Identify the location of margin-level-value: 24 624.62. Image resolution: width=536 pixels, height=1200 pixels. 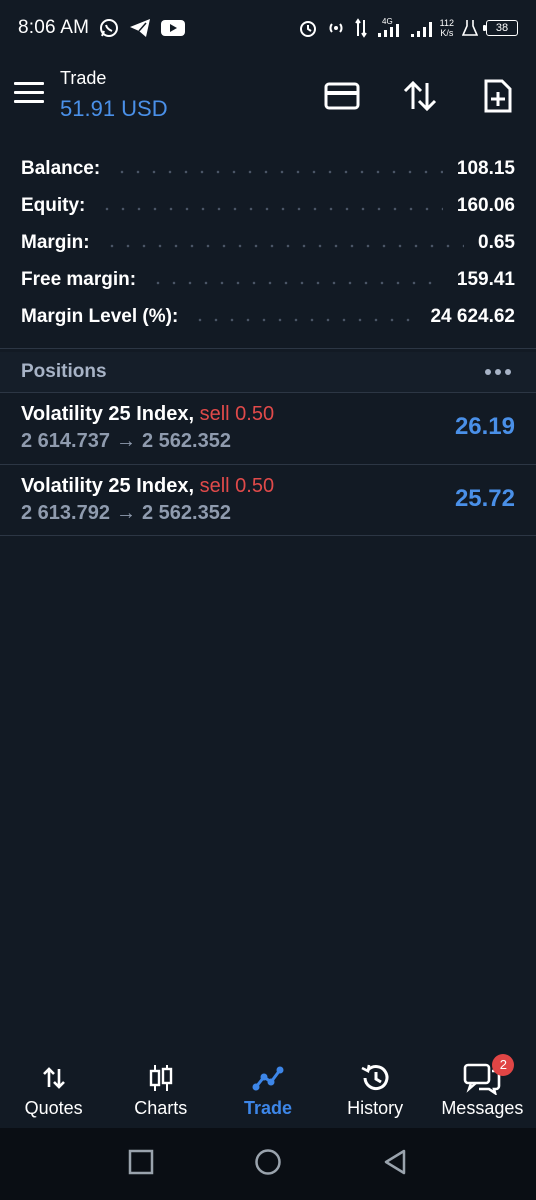
(472, 316).